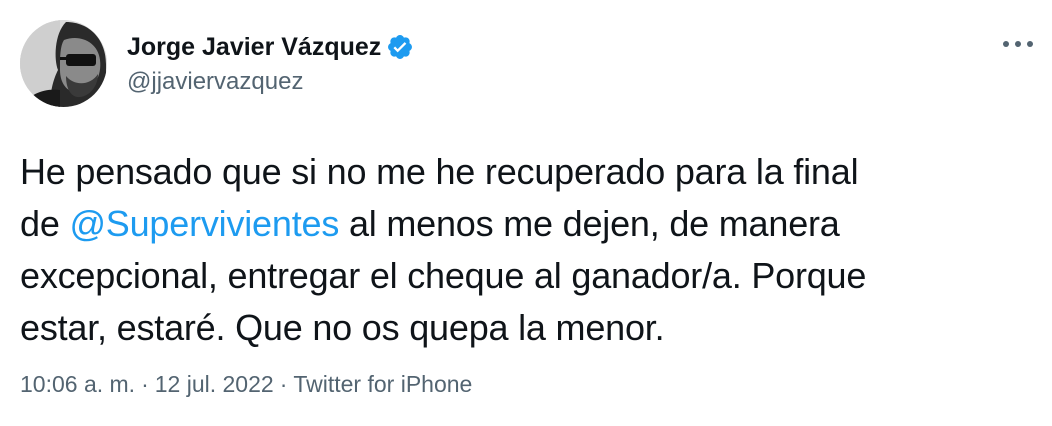  I want to click on author-handle: @jjaviervazquez, so click(270, 82).